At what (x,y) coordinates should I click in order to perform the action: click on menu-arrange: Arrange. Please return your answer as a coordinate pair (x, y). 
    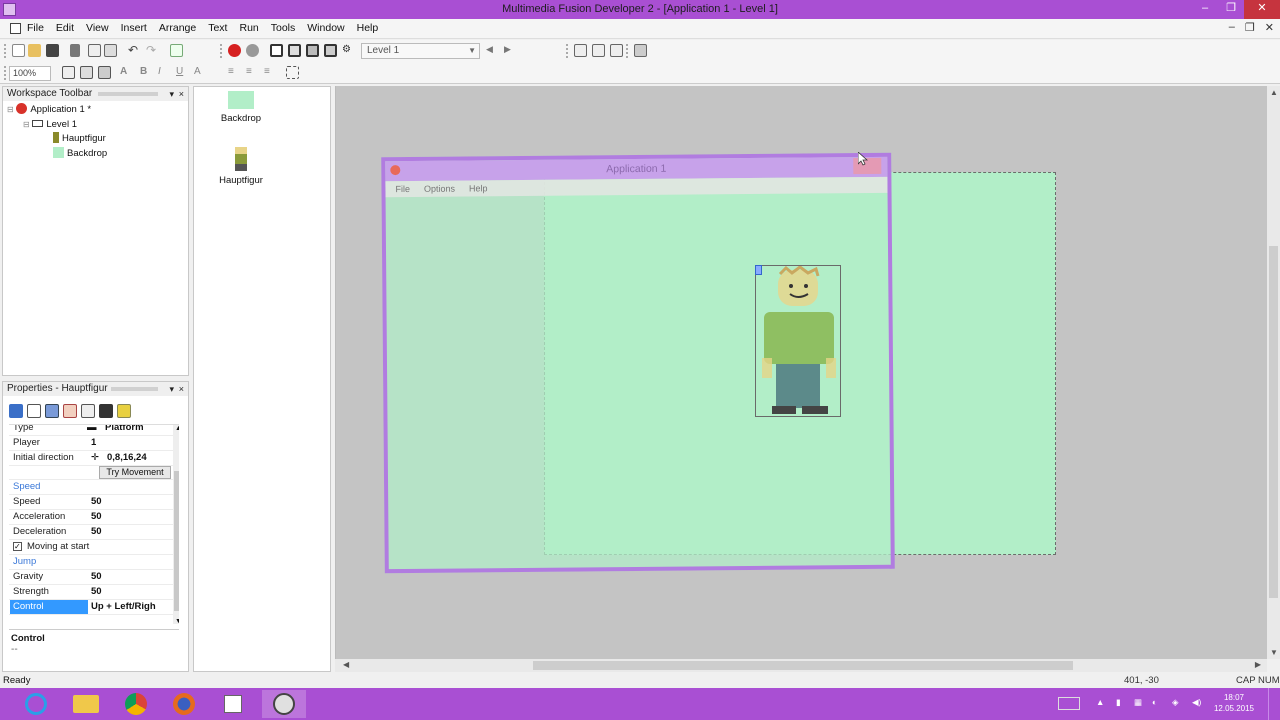
    Looking at the image, I should click on (177, 28).